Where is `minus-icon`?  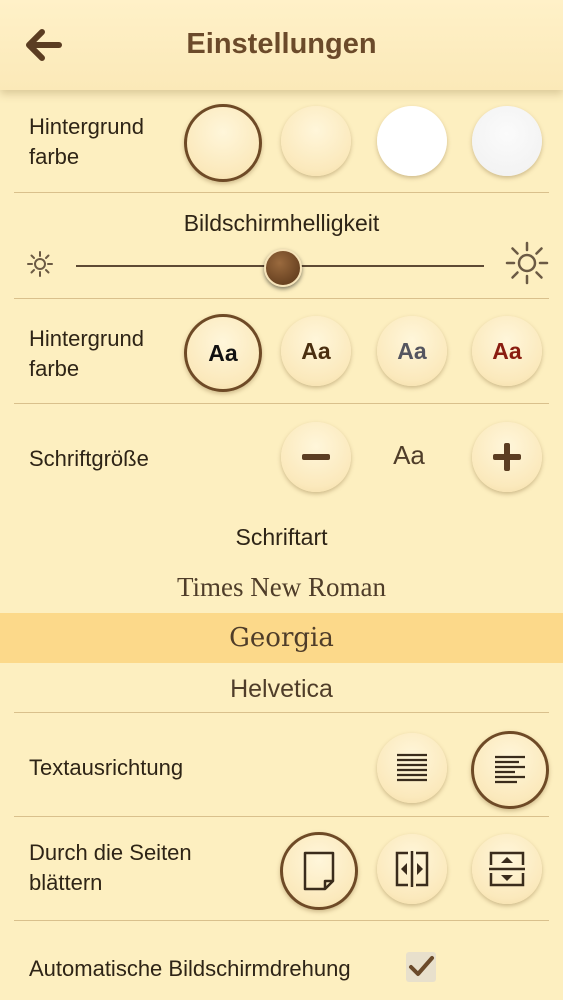
minus-icon is located at coordinates (316, 457).